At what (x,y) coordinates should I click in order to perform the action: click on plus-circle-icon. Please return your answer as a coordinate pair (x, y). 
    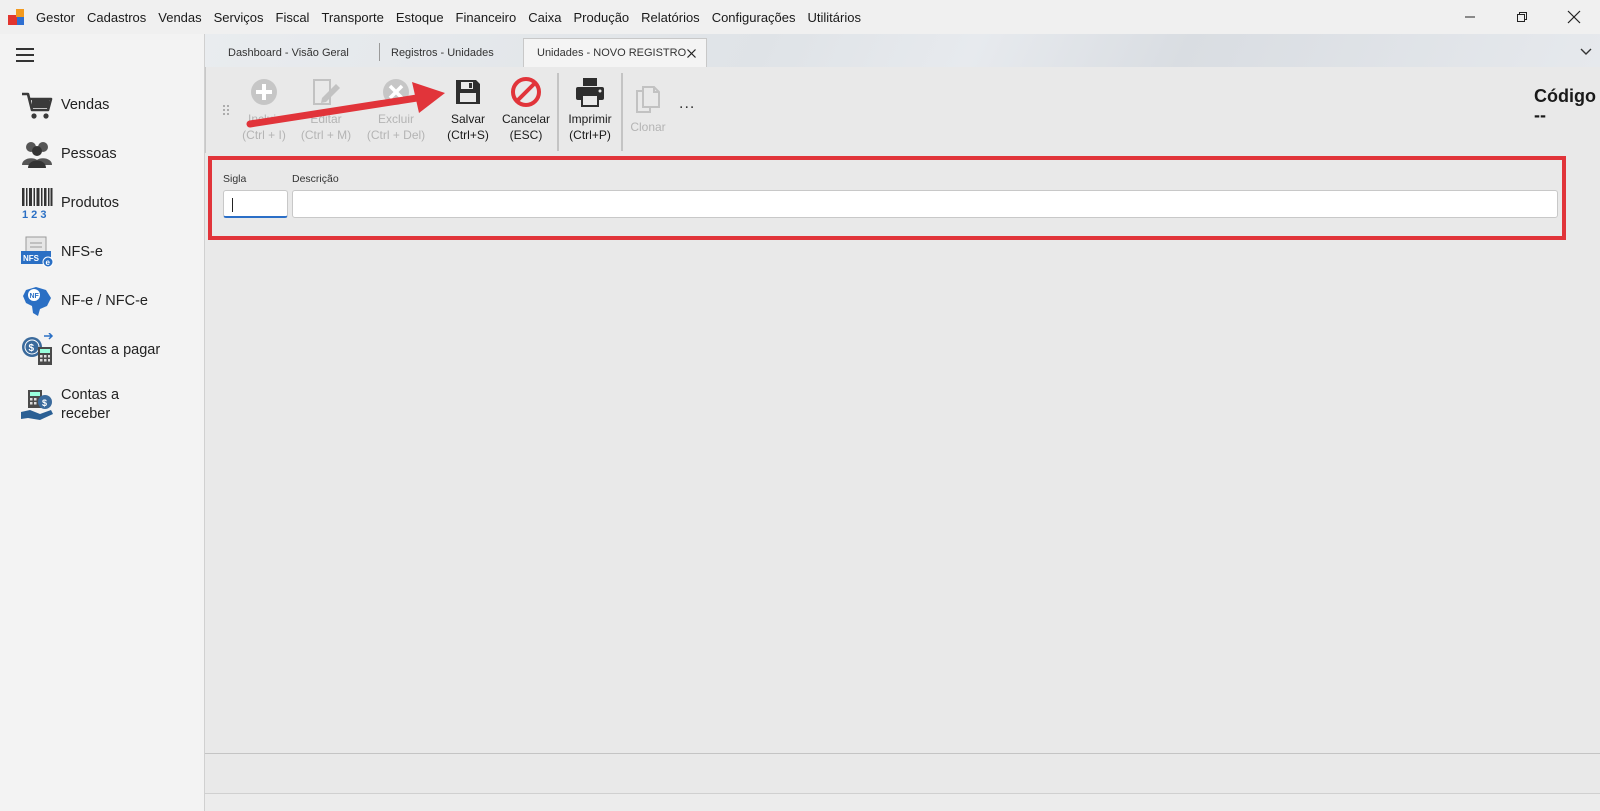
    Looking at the image, I should click on (264, 92).